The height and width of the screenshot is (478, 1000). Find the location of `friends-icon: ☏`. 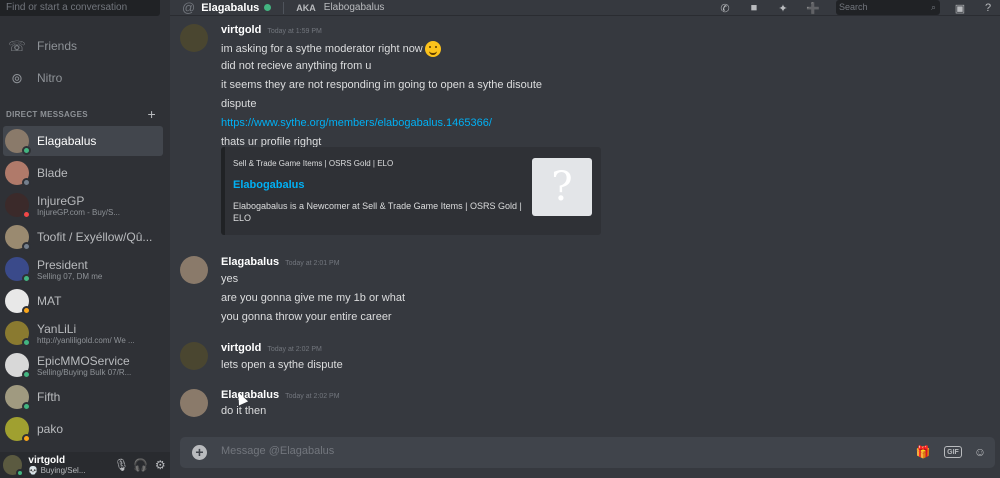

friends-icon: ☏ is located at coordinates (17, 45).